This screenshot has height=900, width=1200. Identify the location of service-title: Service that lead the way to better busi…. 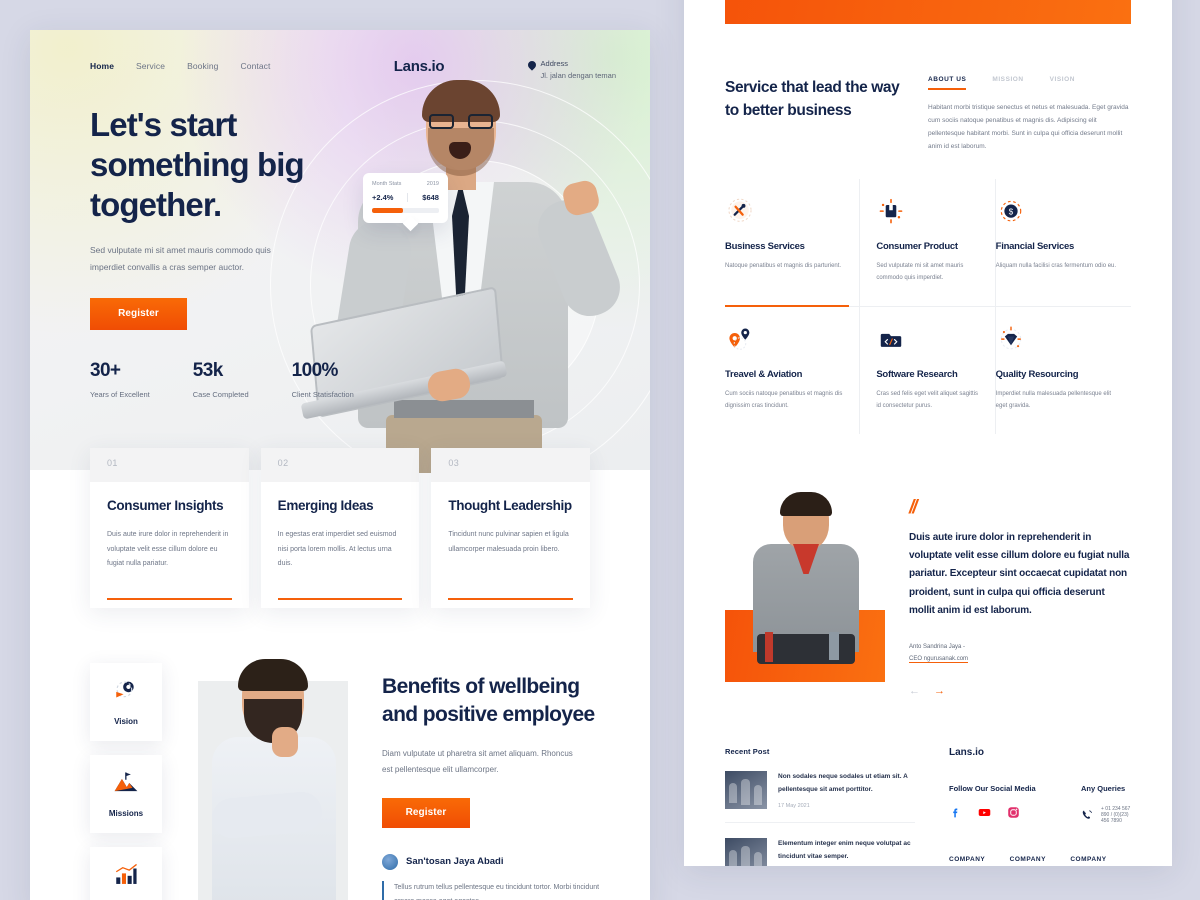
(812, 99).